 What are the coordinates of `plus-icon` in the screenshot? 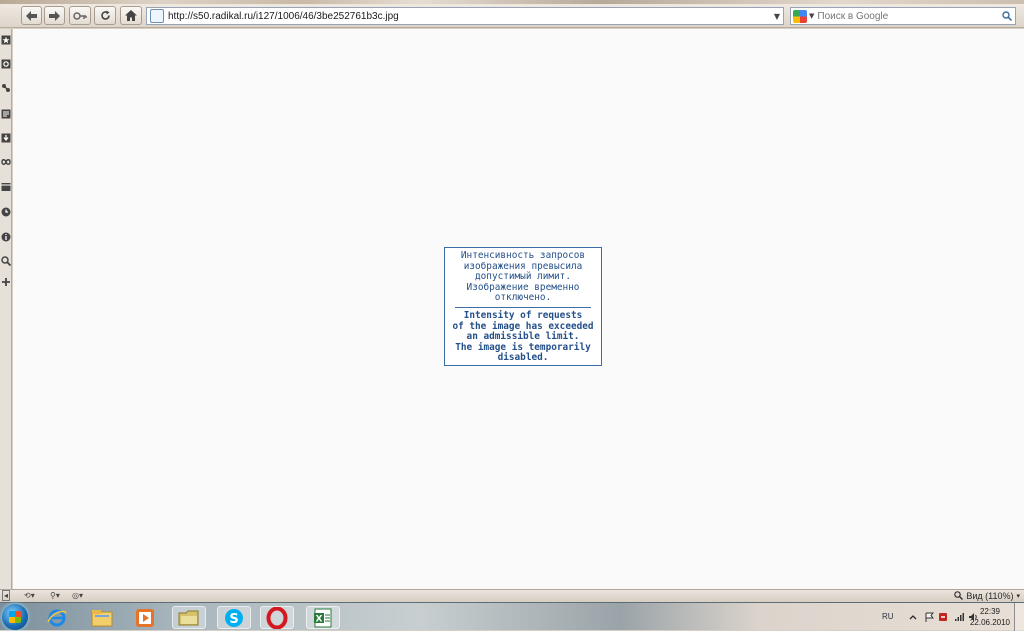 It's located at (6, 282).